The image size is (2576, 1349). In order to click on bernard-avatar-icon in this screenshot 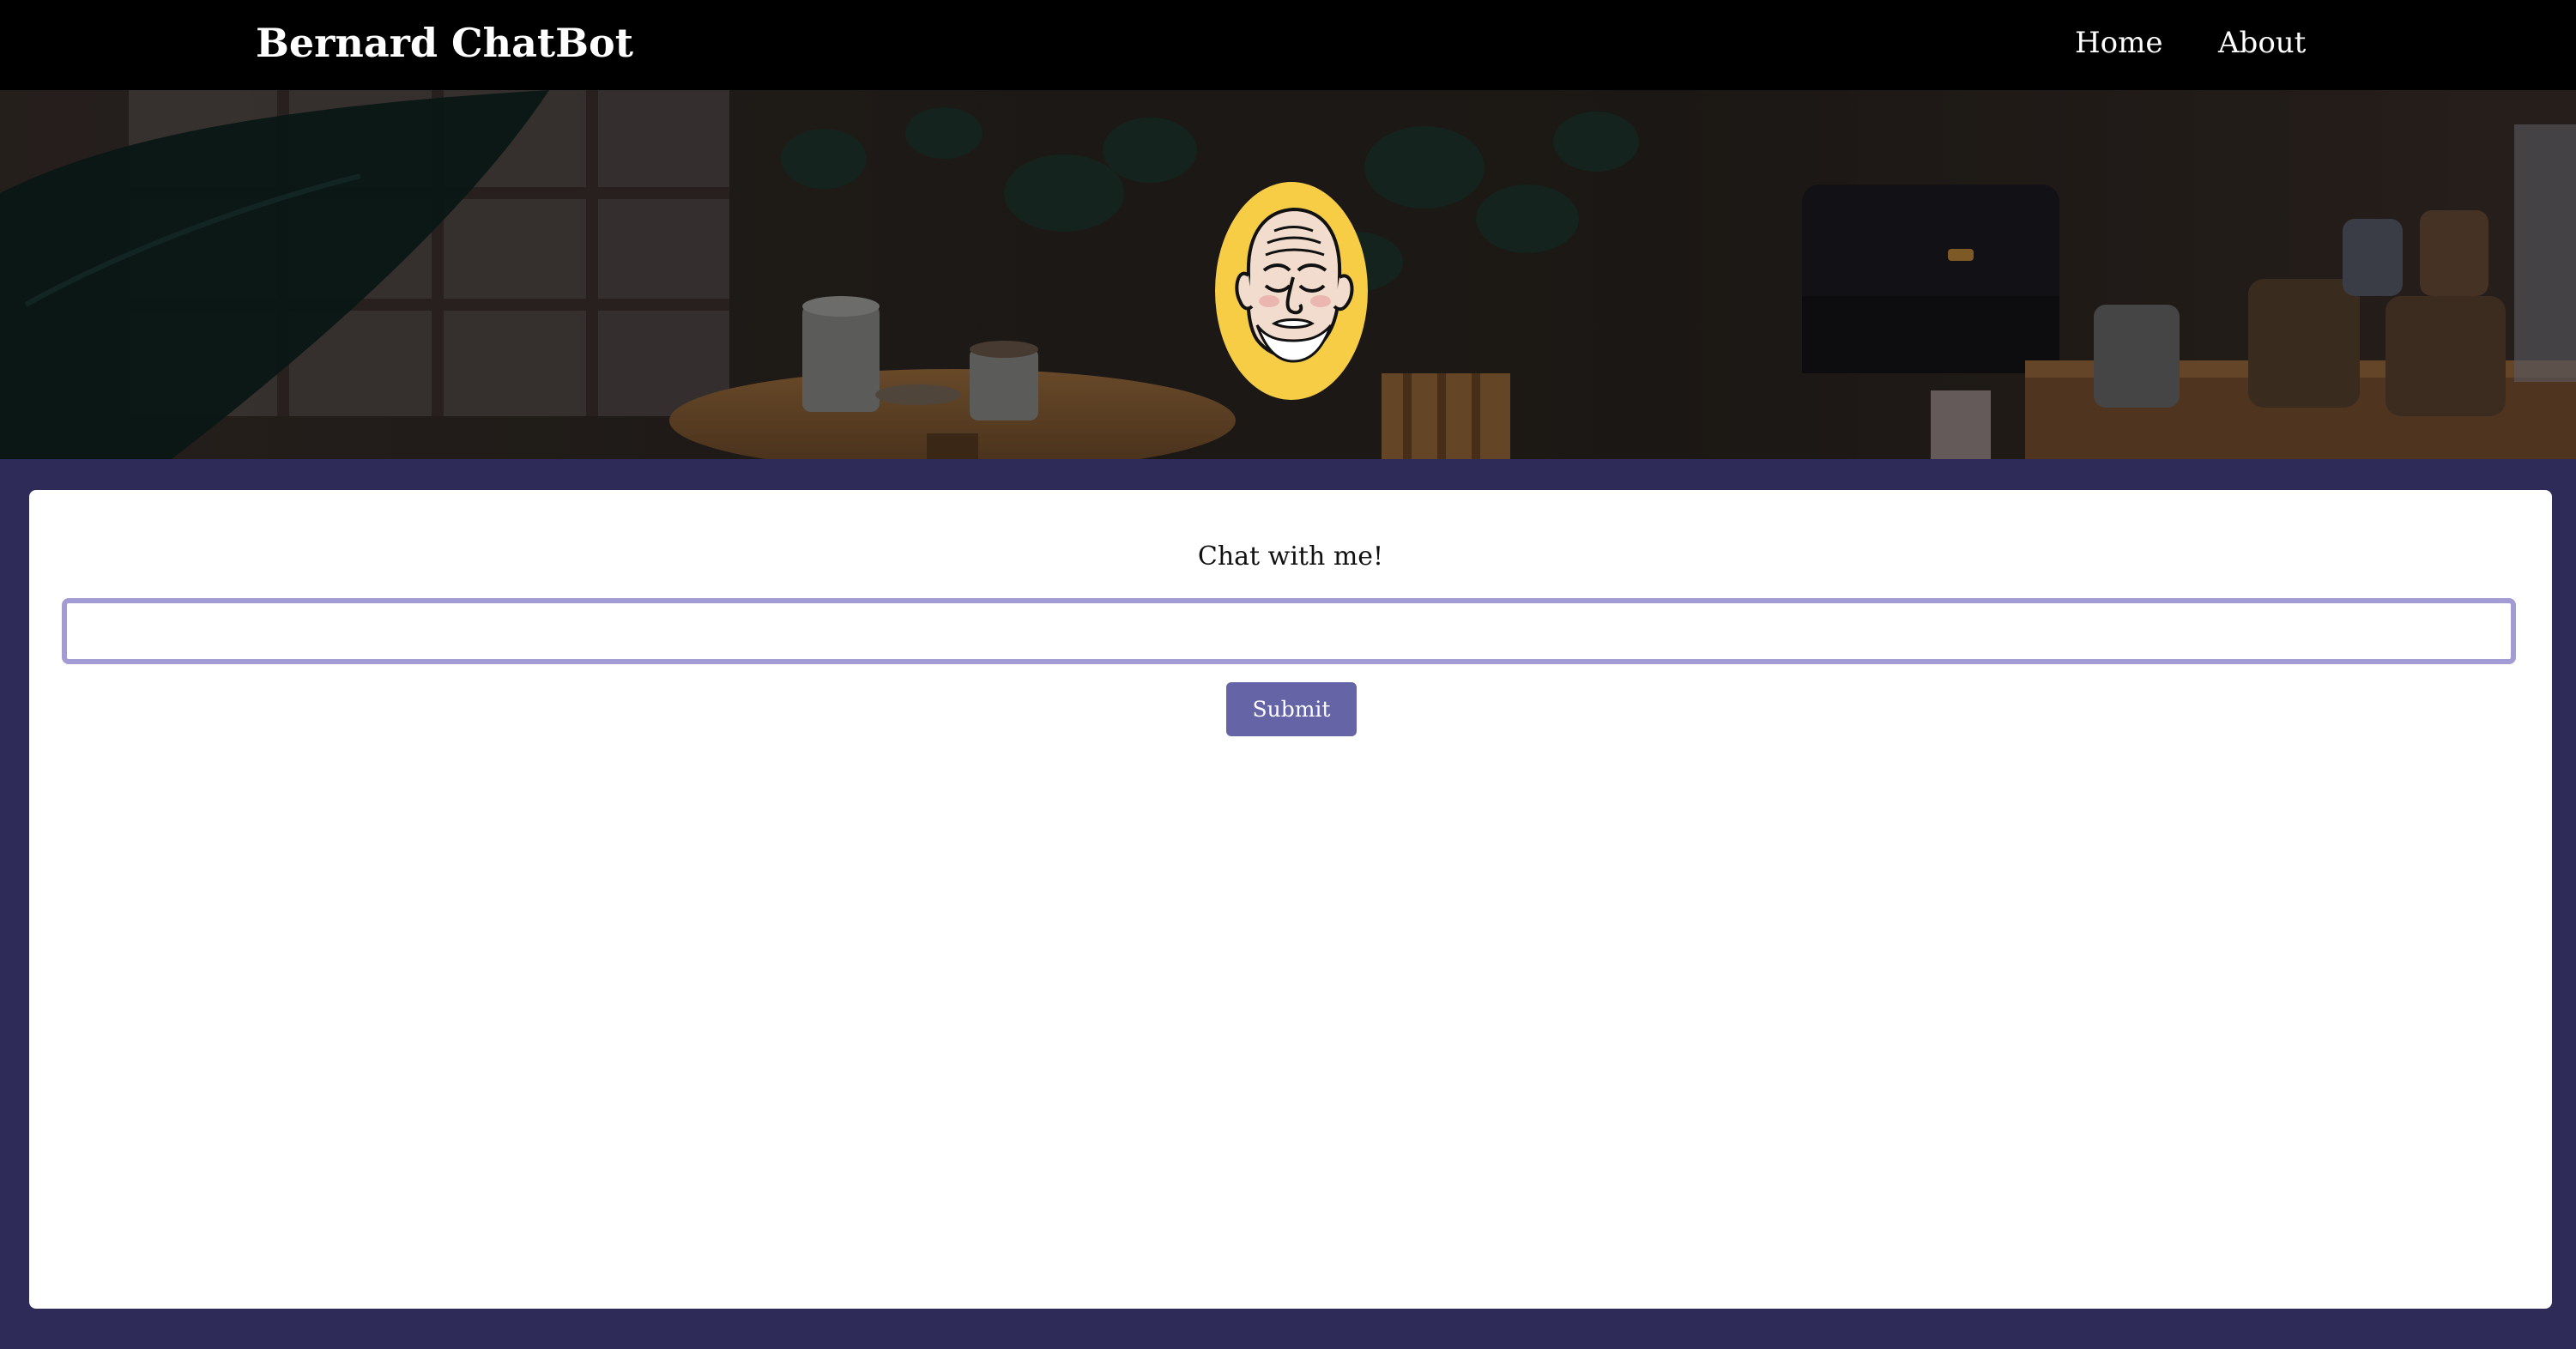, I will do `click(1291, 291)`.